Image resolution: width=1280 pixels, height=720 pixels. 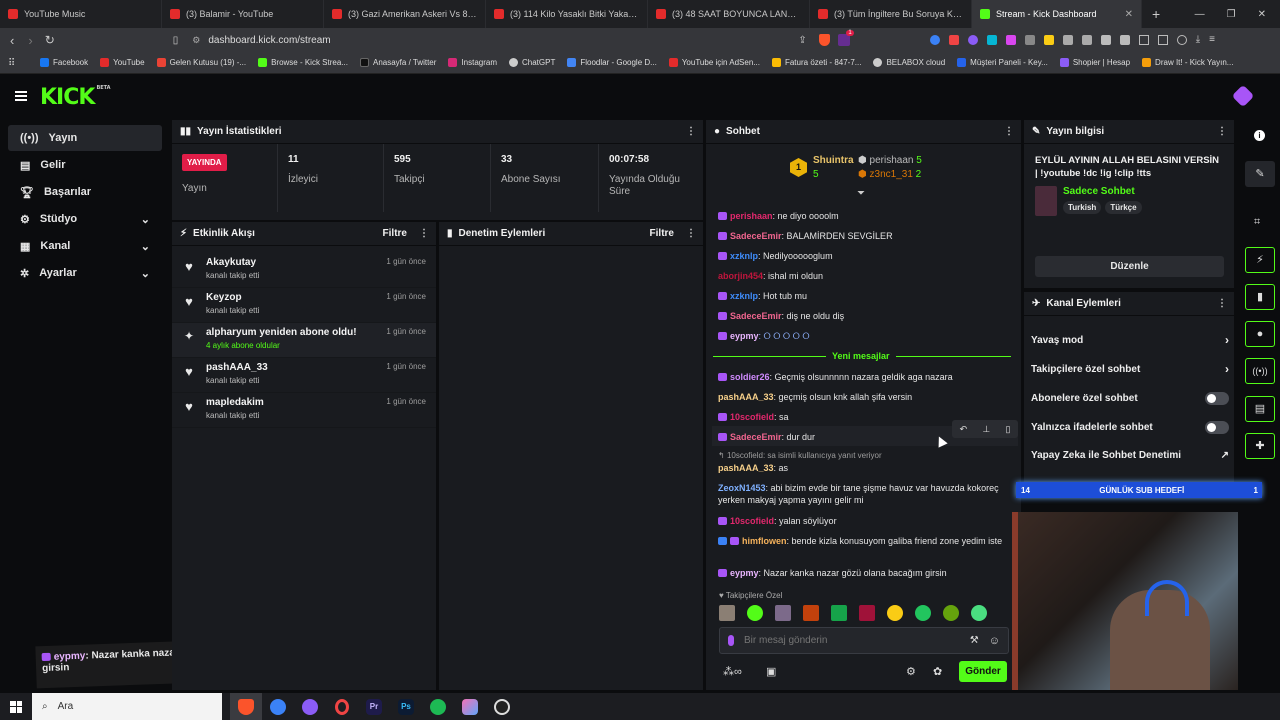 I want to click on brave-rewards-icon: 1, so click(x=845, y=38).